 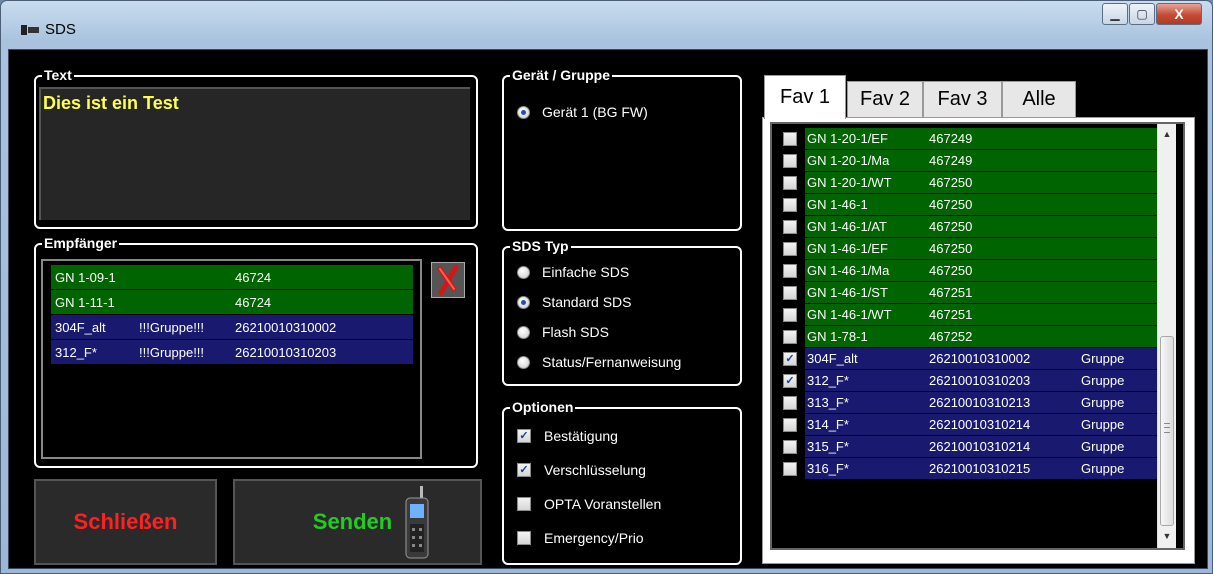 I want to click on minimize-button: ▁, so click(x=1115, y=14).